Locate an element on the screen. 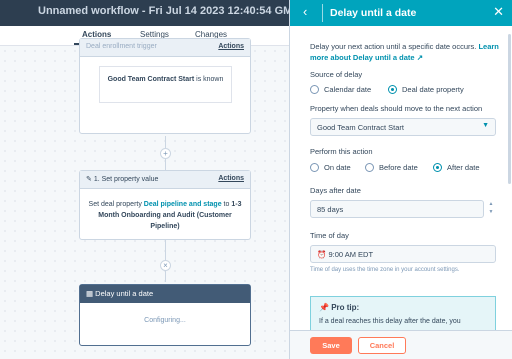 The height and width of the screenshot is (359, 512). time-input: ⏰ 9:00 AM EDT is located at coordinates (403, 254).